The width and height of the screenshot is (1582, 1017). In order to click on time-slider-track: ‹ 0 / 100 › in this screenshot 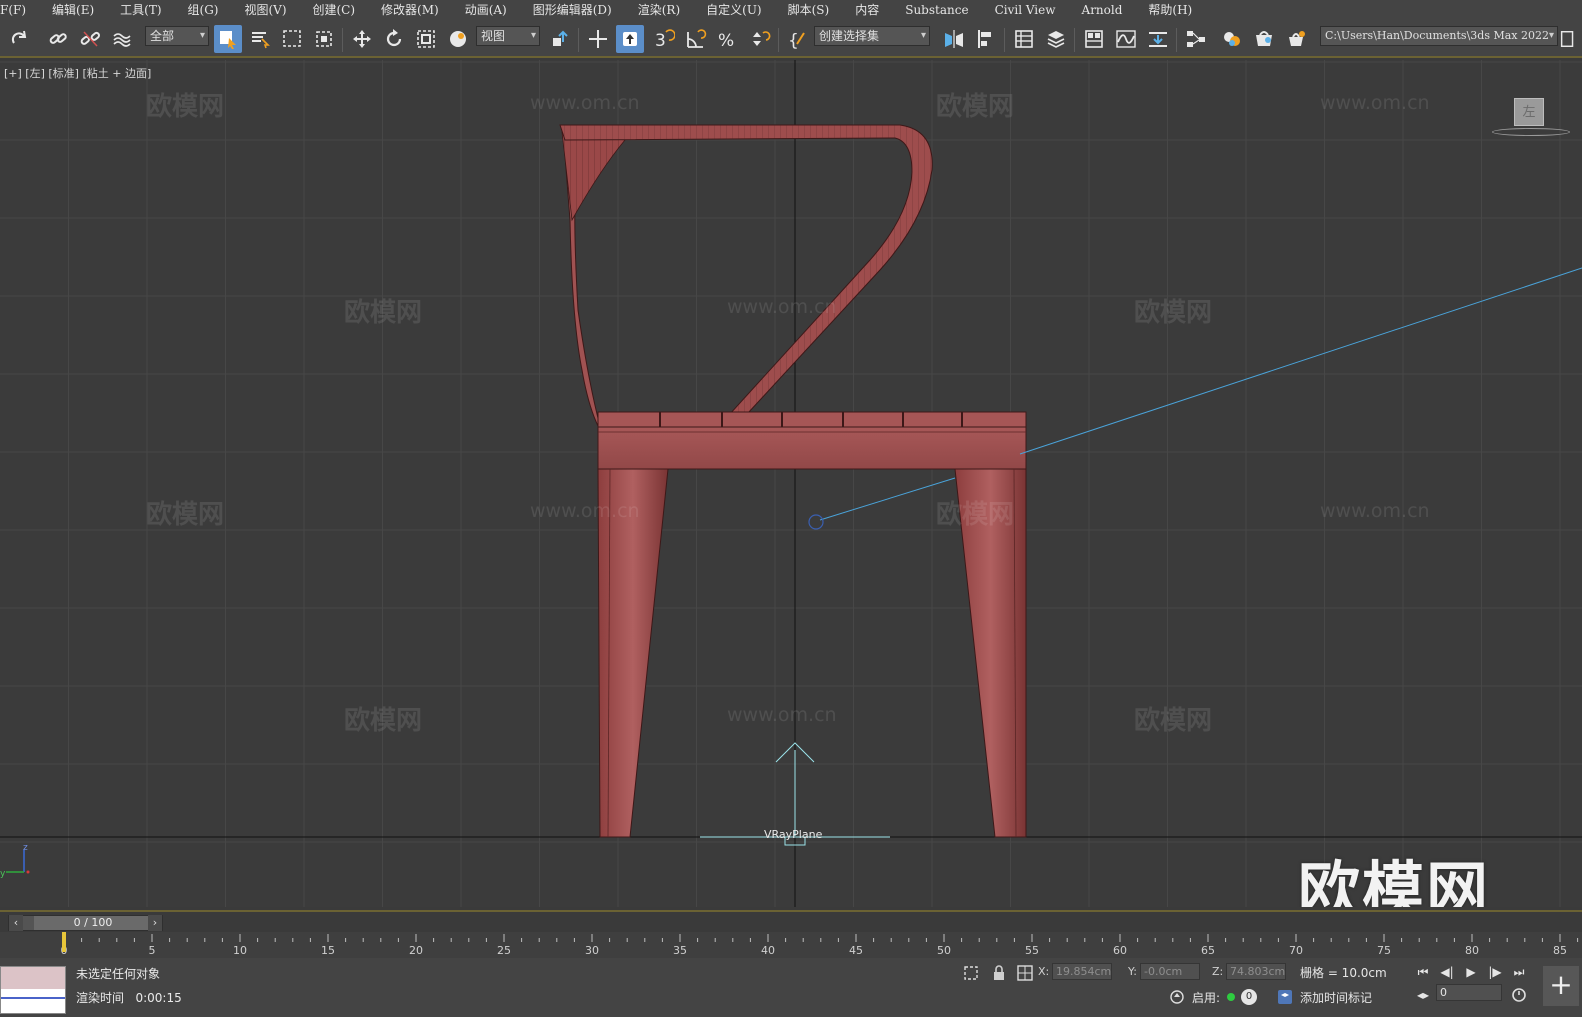, I will do `click(85, 923)`.